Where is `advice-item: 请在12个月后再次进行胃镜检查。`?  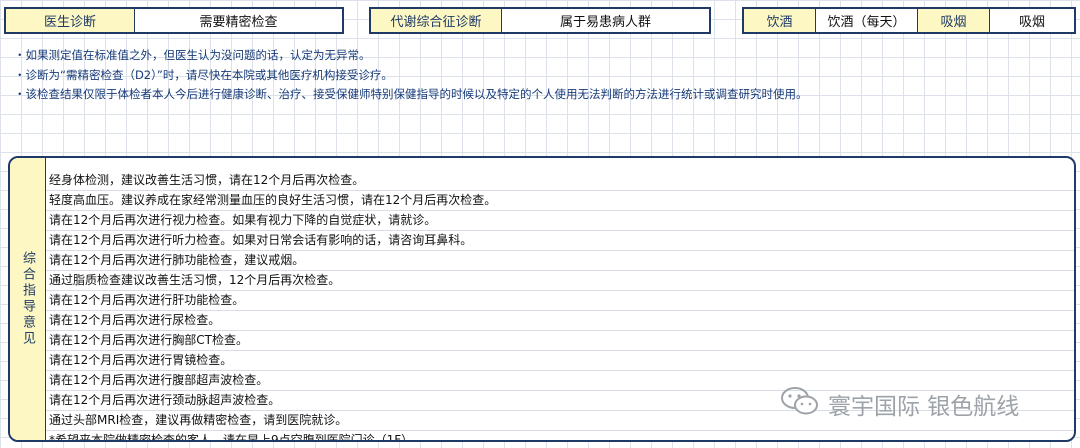 advice-item: 请在12个月后再次进行胃镜检查。 is located at coordinates (560, 361).